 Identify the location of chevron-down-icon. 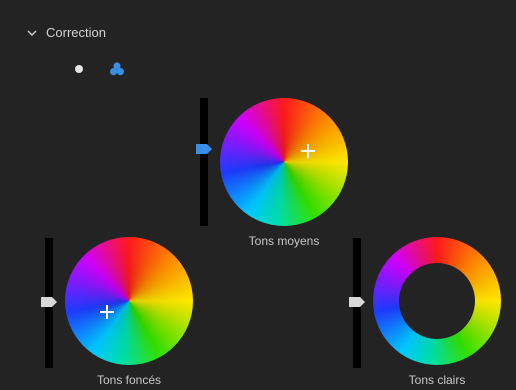
(32, 32).